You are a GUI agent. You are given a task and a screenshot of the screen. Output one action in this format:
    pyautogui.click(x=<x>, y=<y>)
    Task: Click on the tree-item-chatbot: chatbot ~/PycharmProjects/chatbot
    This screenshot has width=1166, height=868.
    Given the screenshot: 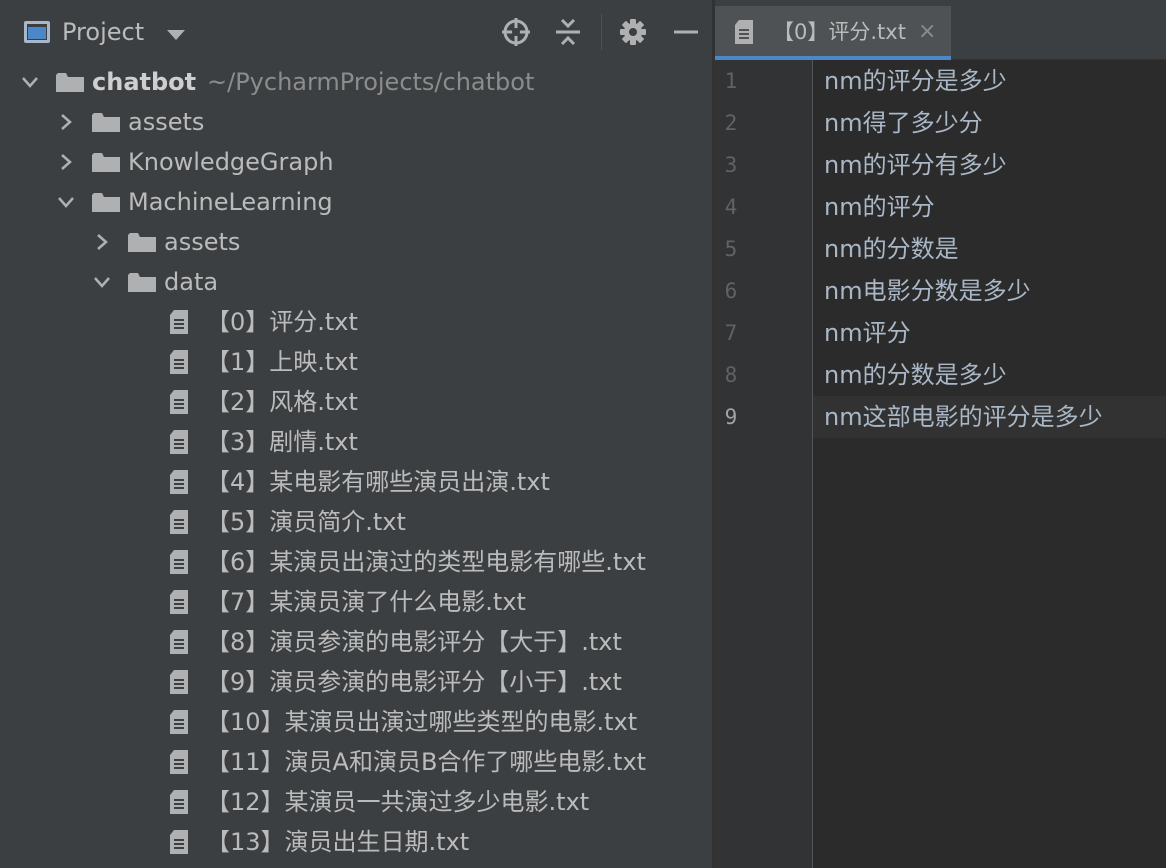 What is the action you would take?
    pyautogui.click(x=356, y=82)
    